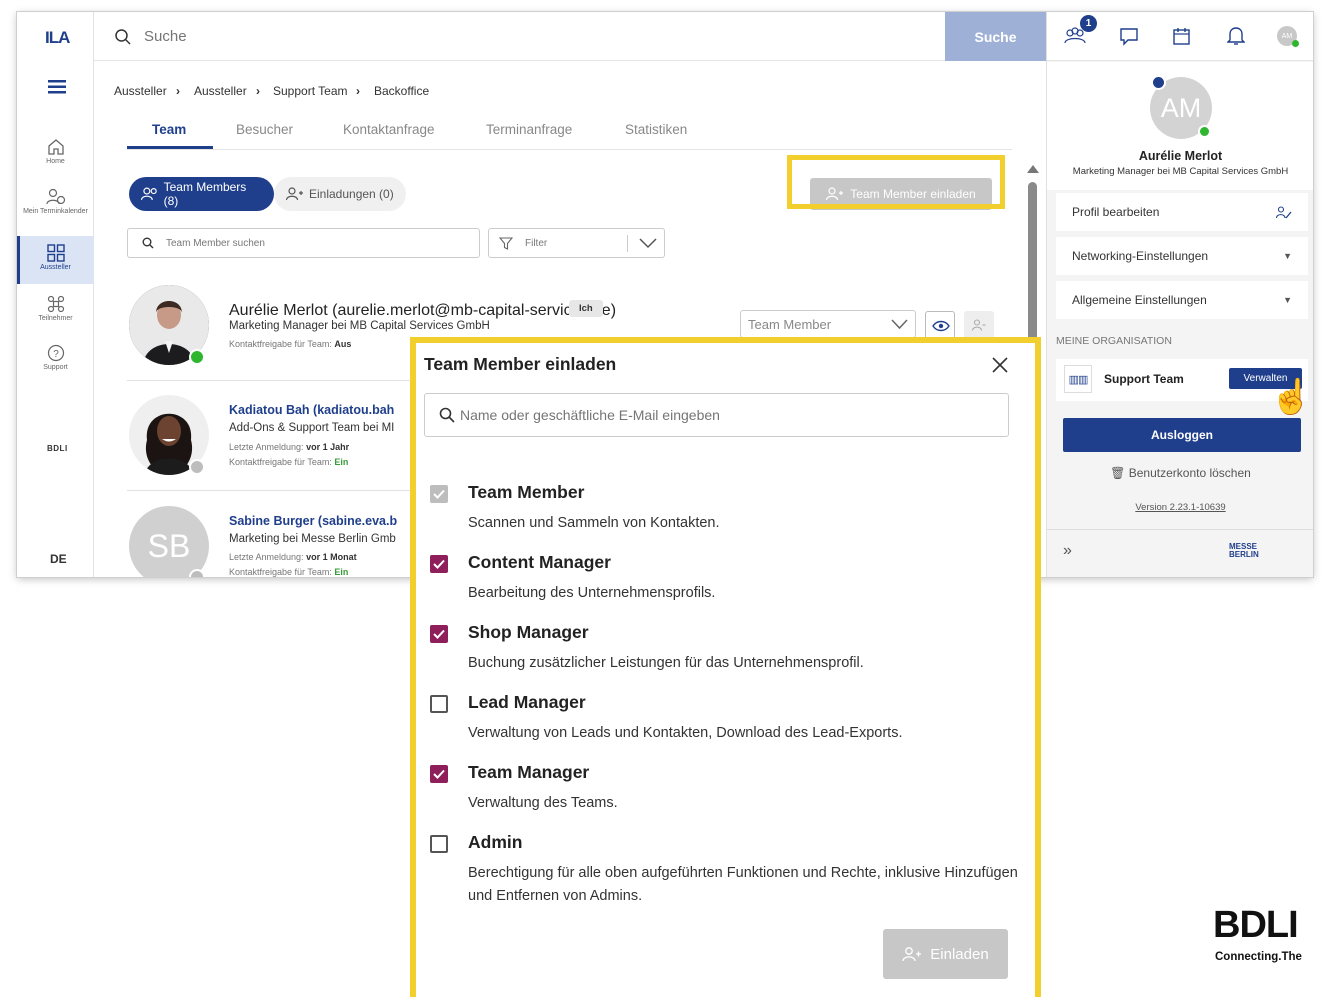 Image resolution: width=1327 pixels, height=997 pixels. I want to click on calendar-person-icon, so click(55, 196).